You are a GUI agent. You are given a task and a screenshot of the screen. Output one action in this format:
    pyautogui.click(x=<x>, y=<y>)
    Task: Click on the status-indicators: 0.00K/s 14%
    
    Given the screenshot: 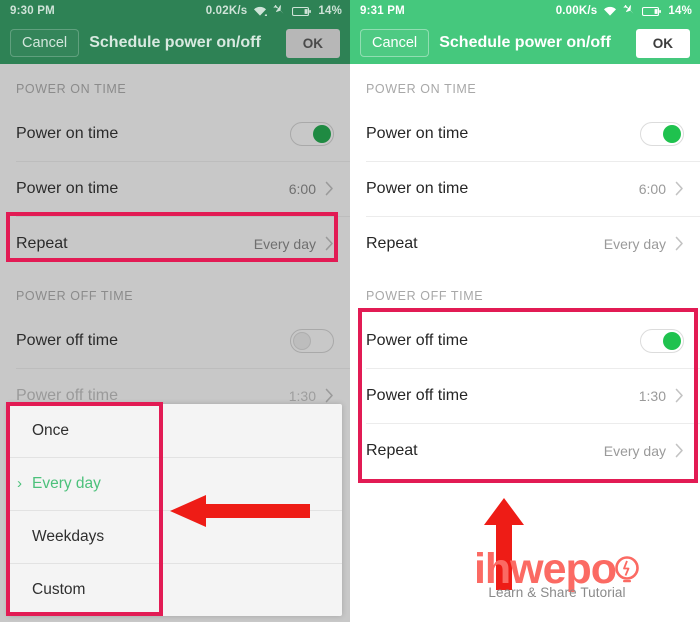 What is the action you would take?
    pyautogui.click(x=624, y=11)
    